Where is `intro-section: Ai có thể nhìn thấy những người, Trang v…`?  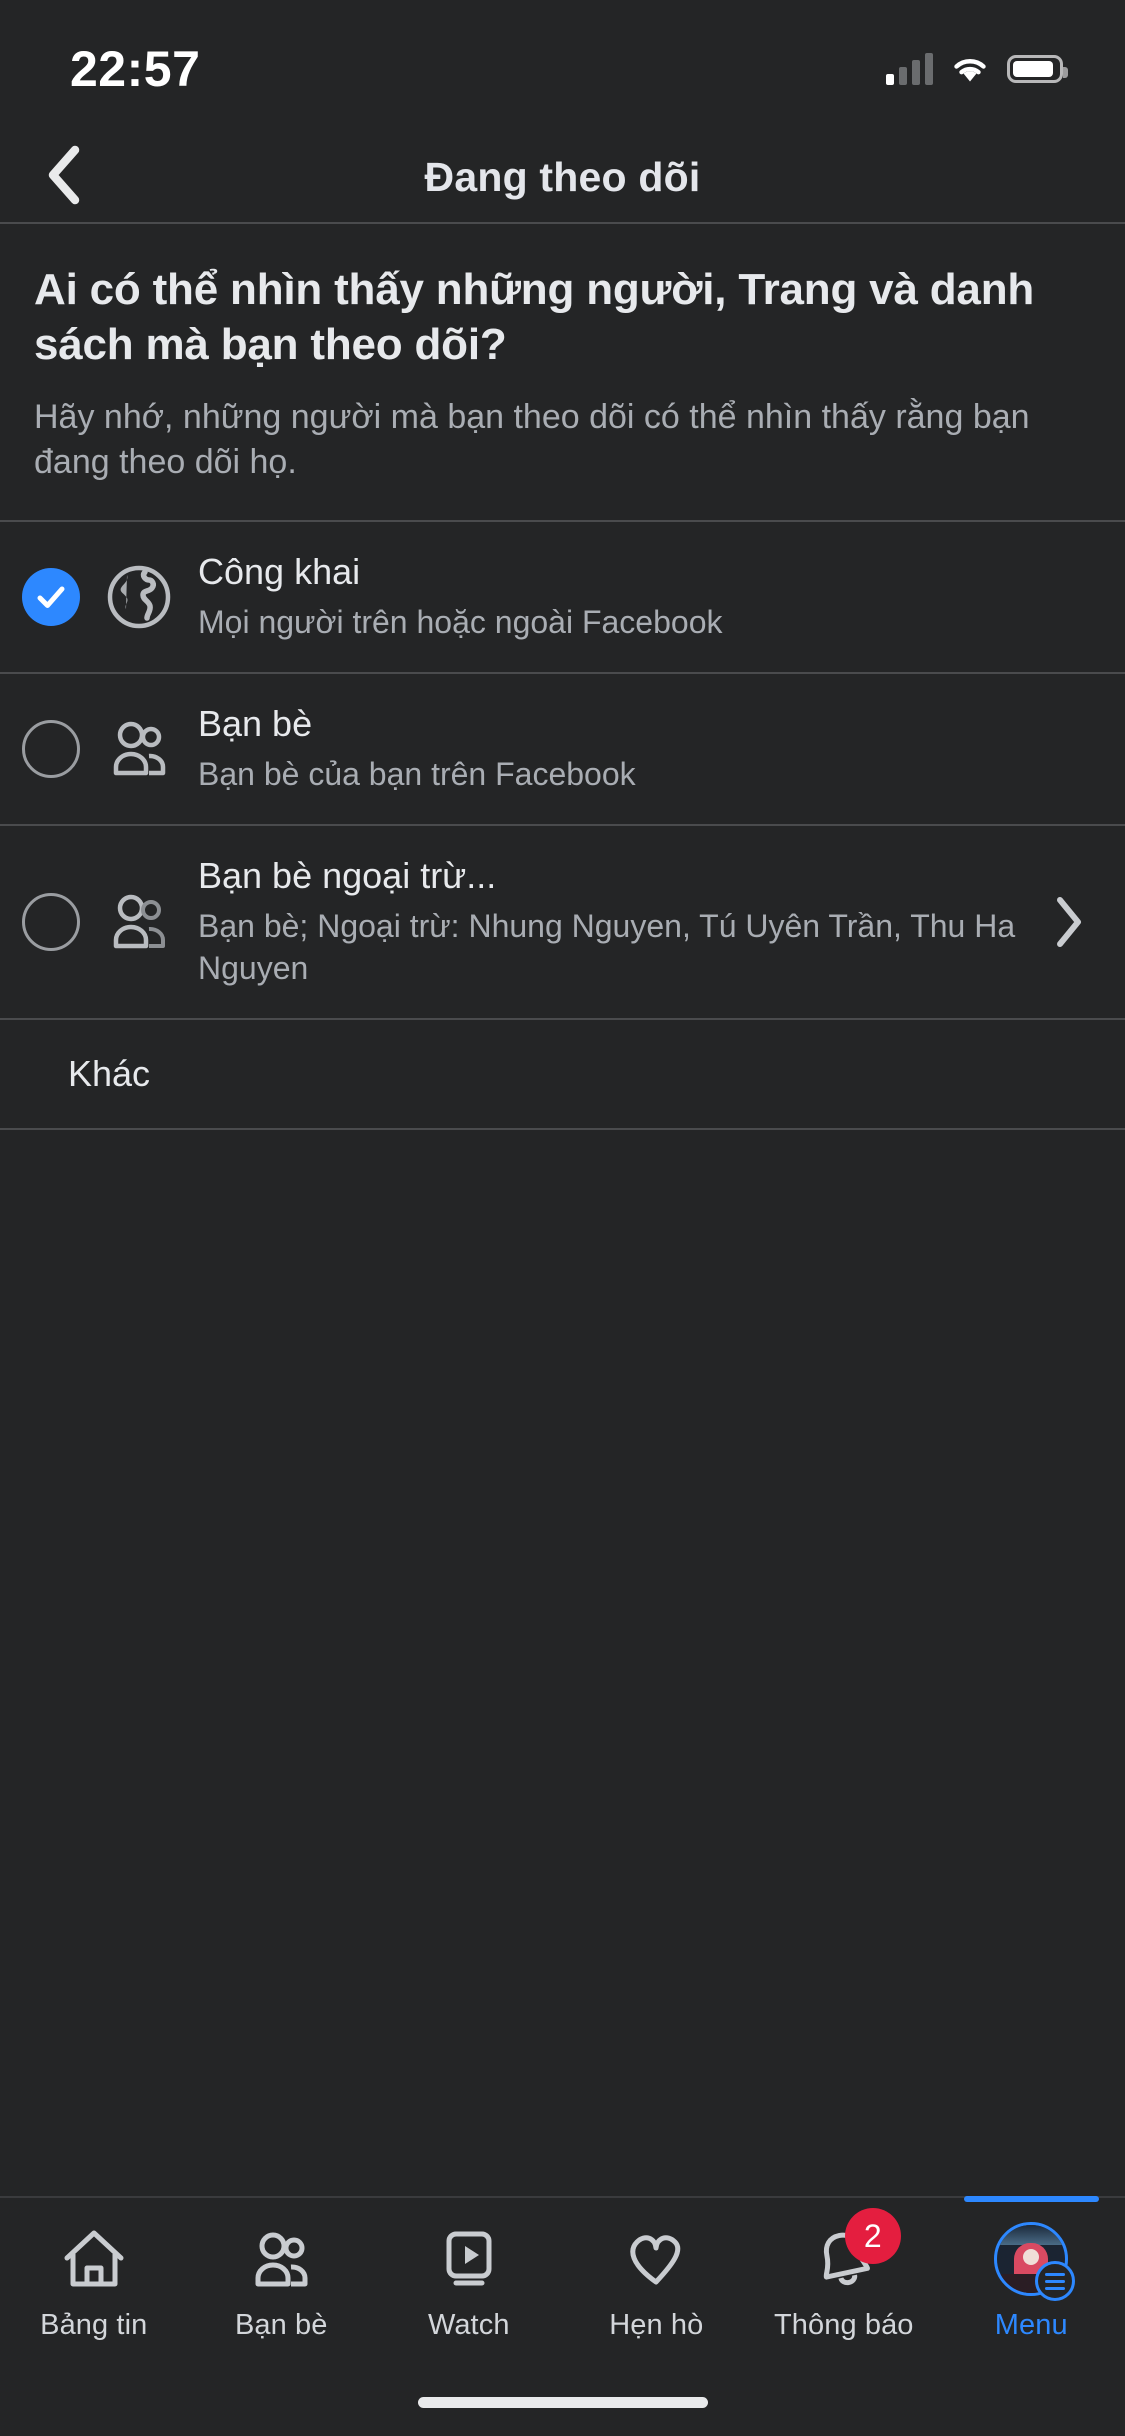 intro-section: Ai có thể nhìn thấy những người, Trang v… is located at coordinates (562, 372).